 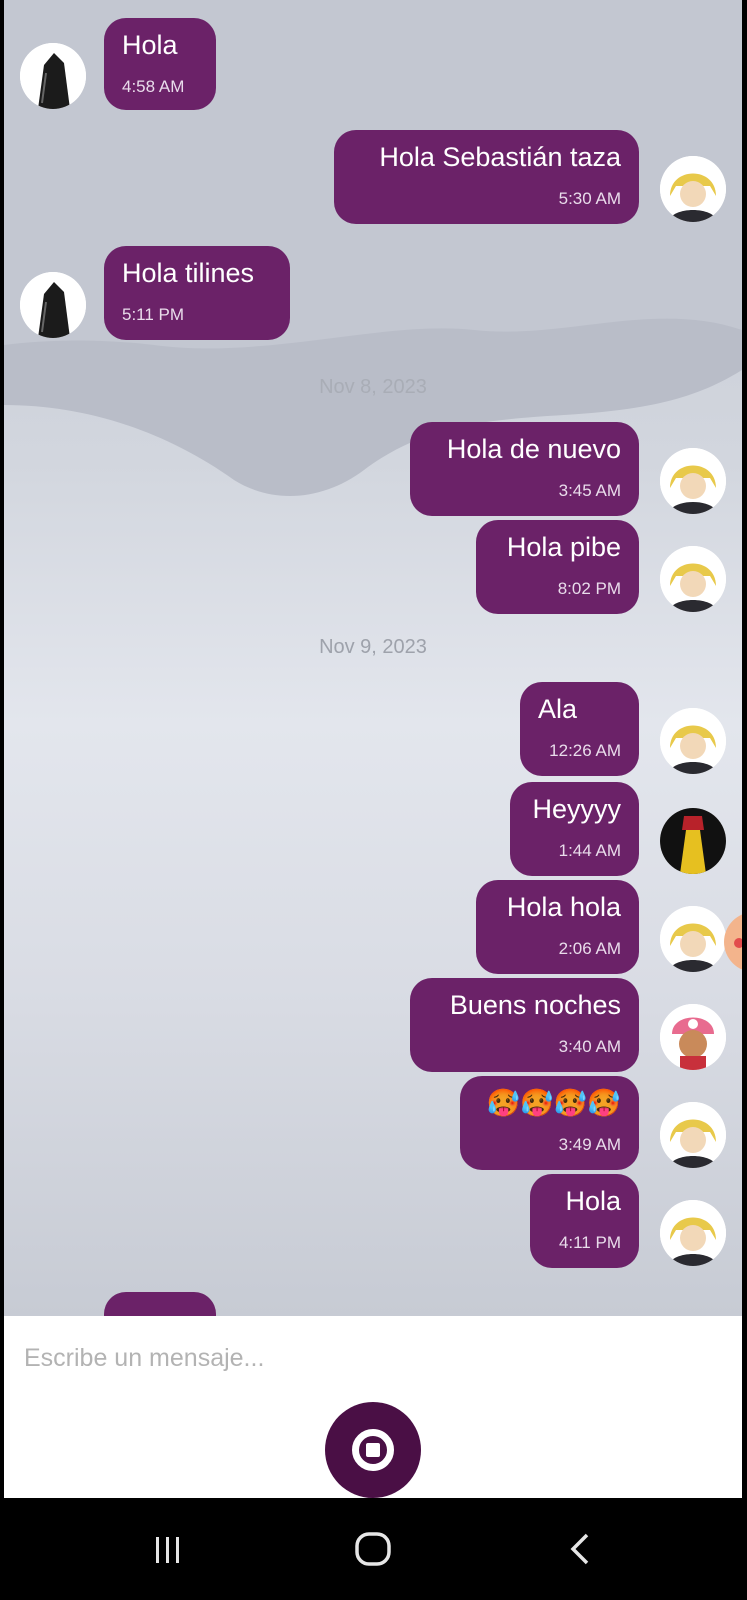 What do you see at coordinates (160, 1304) in the screenshot?
I see `message-bubble-partial` at bounding box center [160, 1304].